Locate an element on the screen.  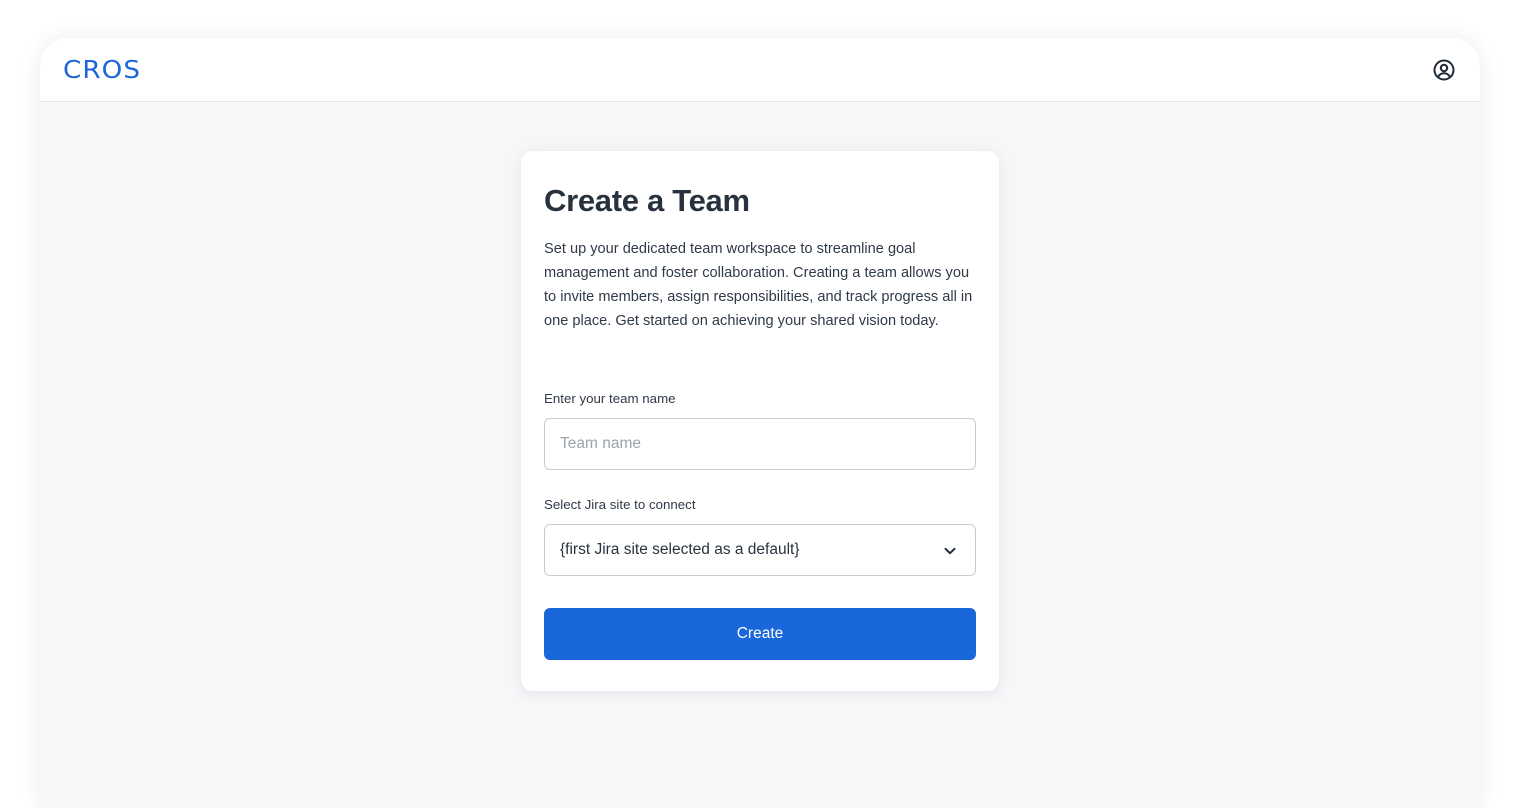
app-logo: CROS is located at coordinates (102, 69).